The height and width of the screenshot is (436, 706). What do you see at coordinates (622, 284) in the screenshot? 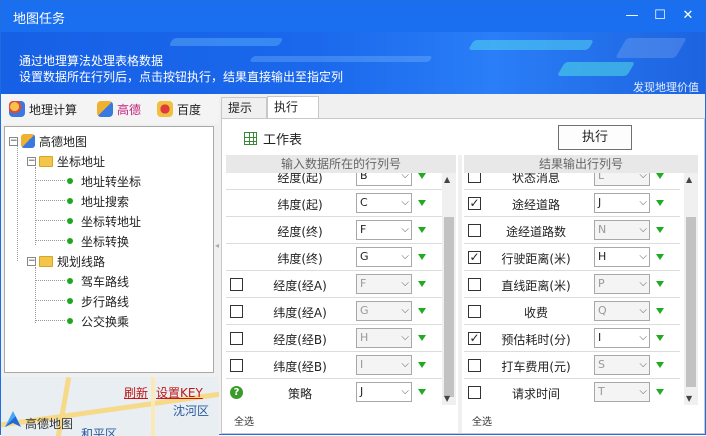
I see `column-select: P ⌵` at bounding box center [622, 284].